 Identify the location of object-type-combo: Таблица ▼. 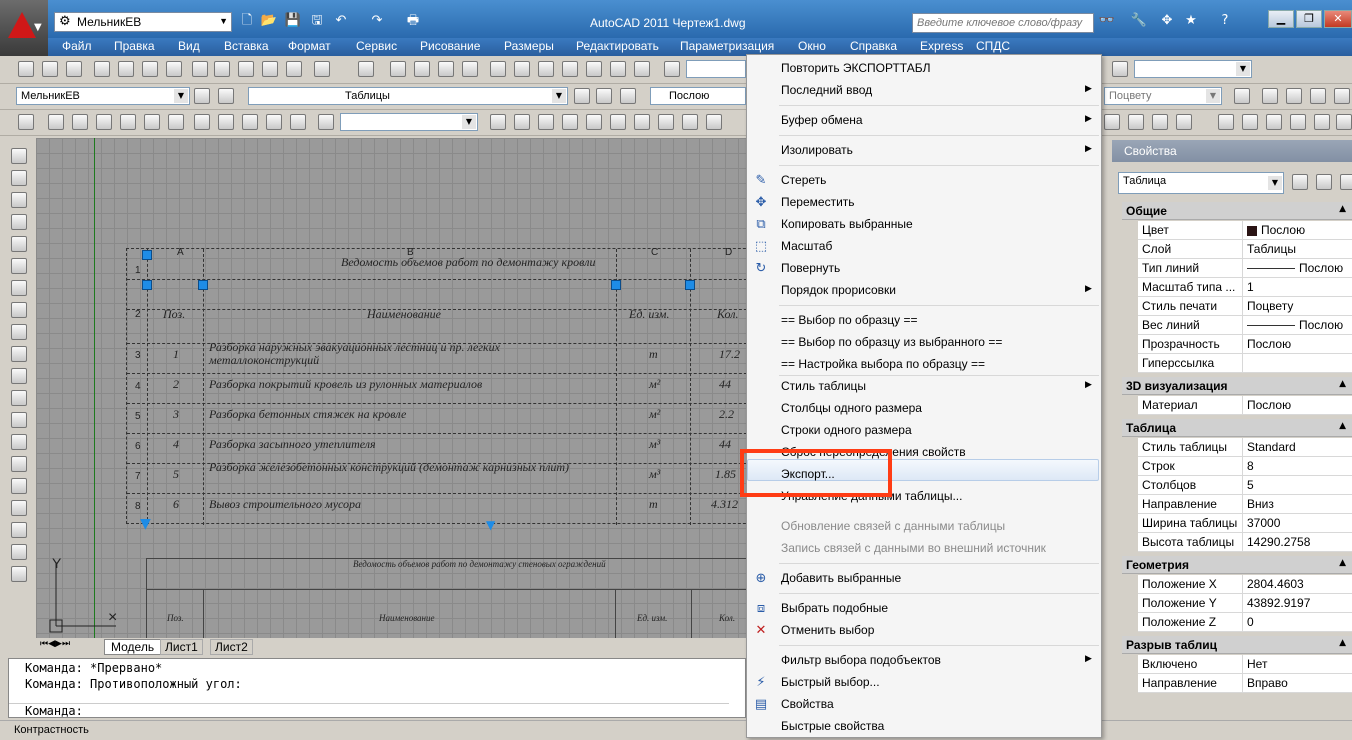
(1201, 183).